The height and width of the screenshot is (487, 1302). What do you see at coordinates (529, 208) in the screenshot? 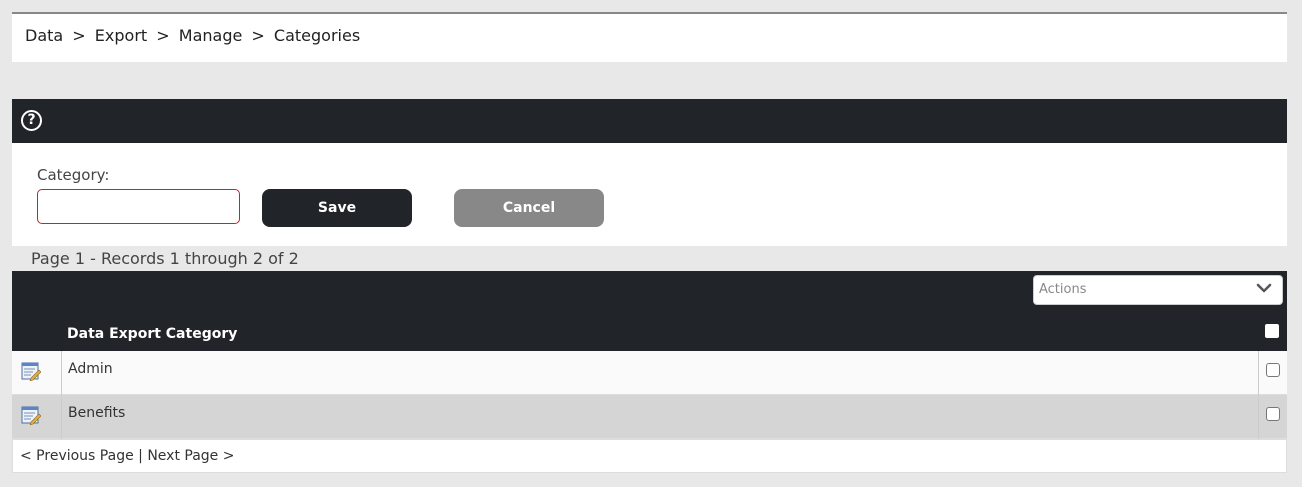
I see `cancel-button: Cancel` at bounding box center [529, 208].